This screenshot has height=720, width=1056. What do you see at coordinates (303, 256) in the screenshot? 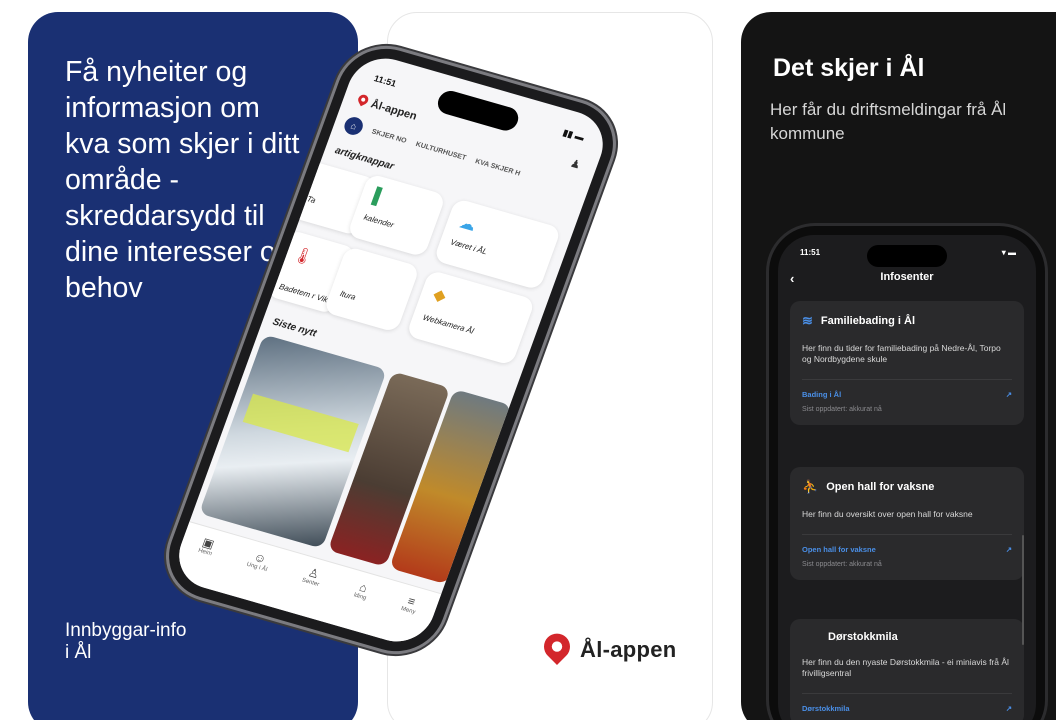
I see `thermometer-icon: 🌡` at bounding box center [303, 256].